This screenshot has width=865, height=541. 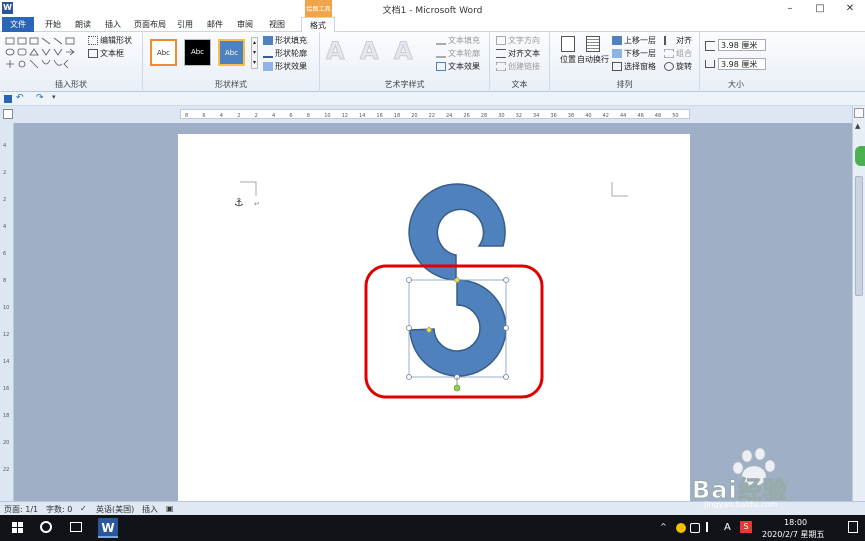 I want to click on network-icon, so click(x=695, y=528).